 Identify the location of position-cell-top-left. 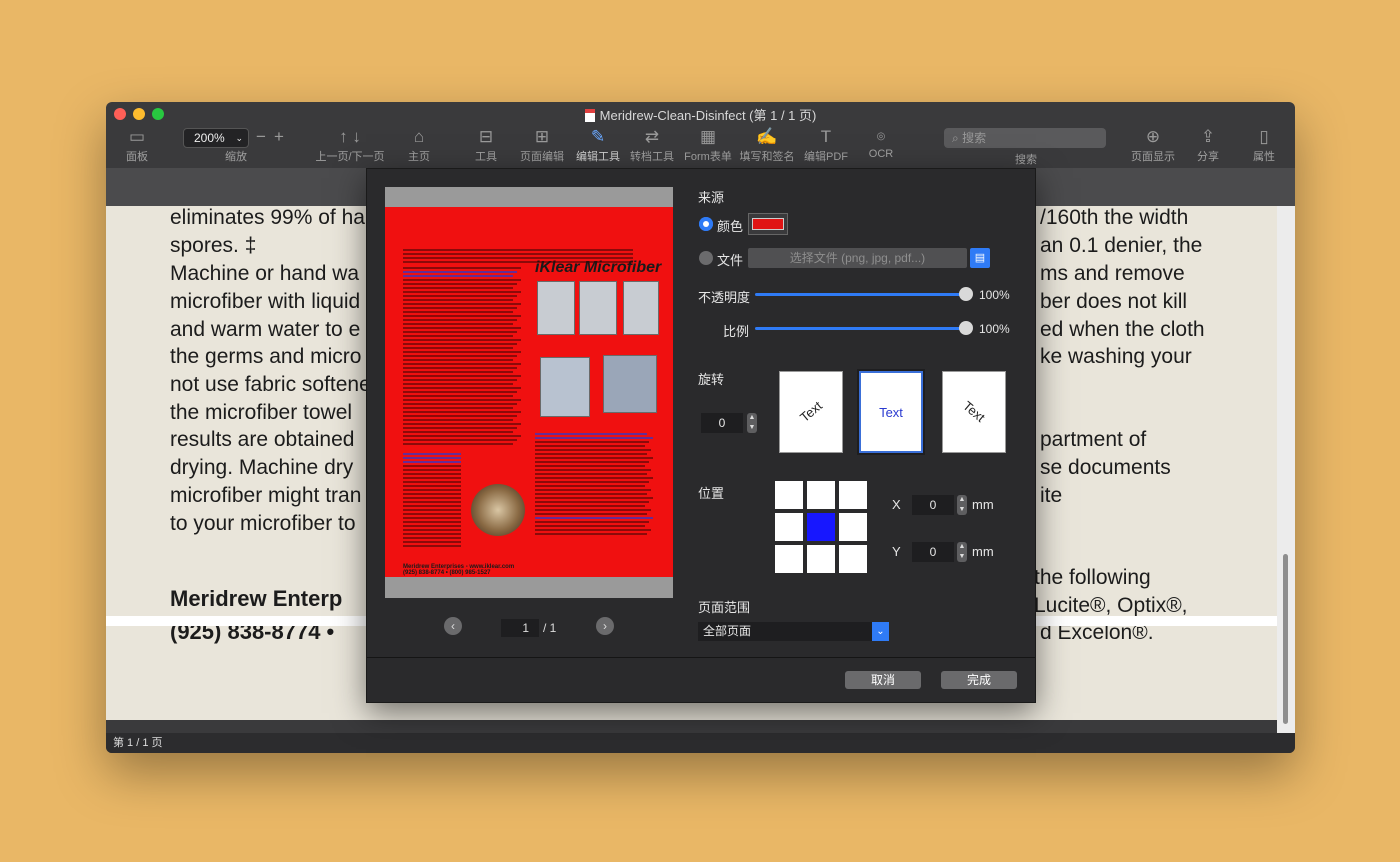
(789, 495).